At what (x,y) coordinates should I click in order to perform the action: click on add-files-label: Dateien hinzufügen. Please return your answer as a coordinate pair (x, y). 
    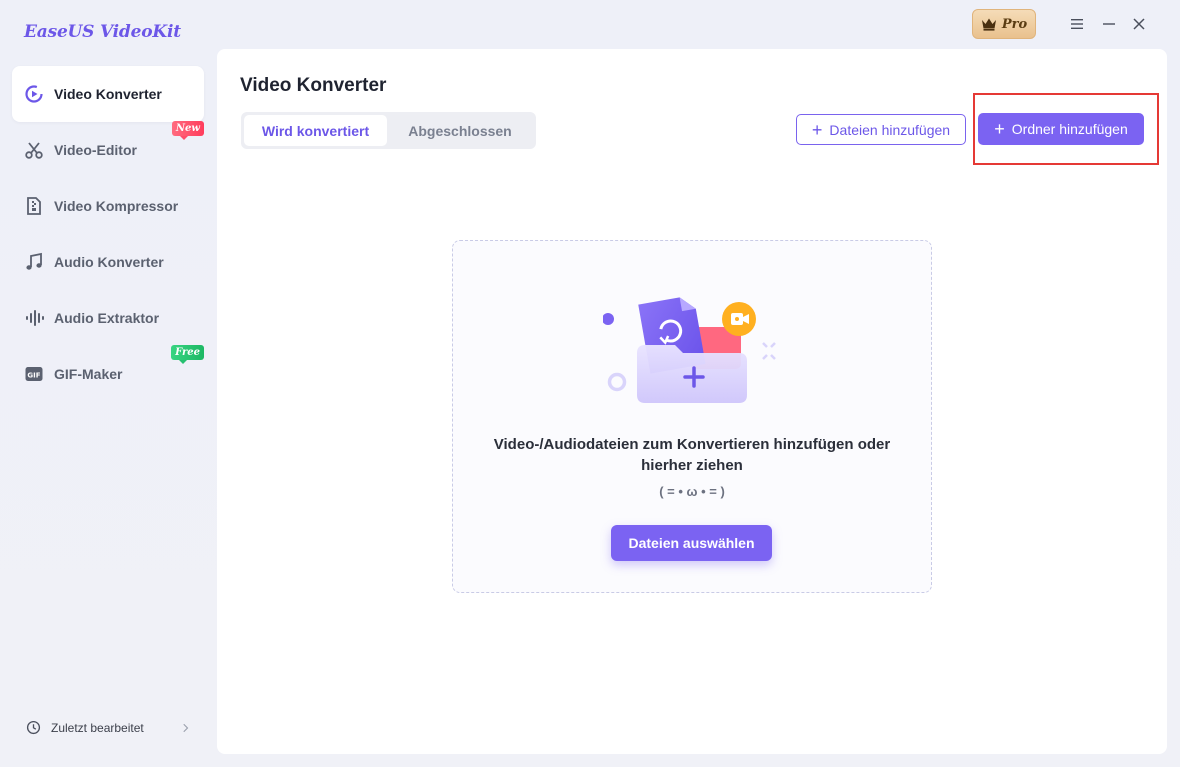
    Looking at the image, I should click on (890, 129).